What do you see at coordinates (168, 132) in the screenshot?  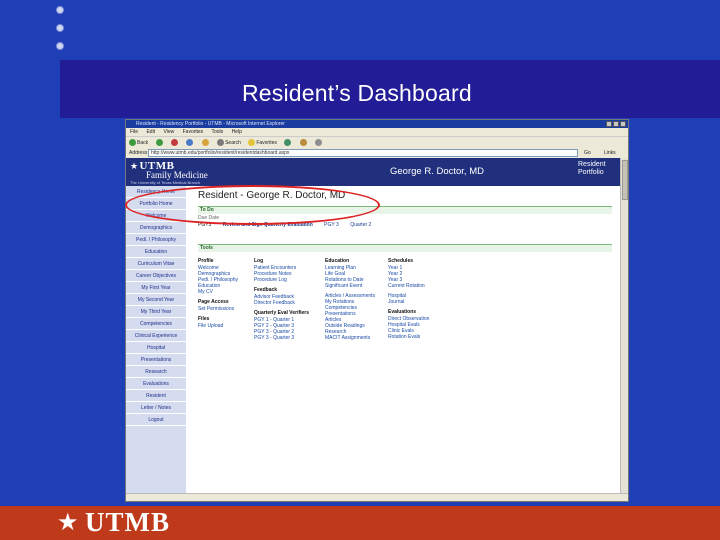 I see `menu-view: View` at bounding box center [168, 132].